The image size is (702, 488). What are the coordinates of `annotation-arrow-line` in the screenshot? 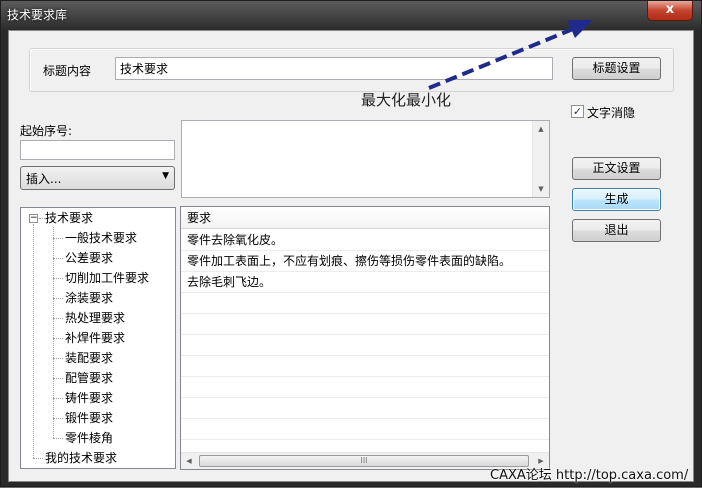 It's located at (501, 58).